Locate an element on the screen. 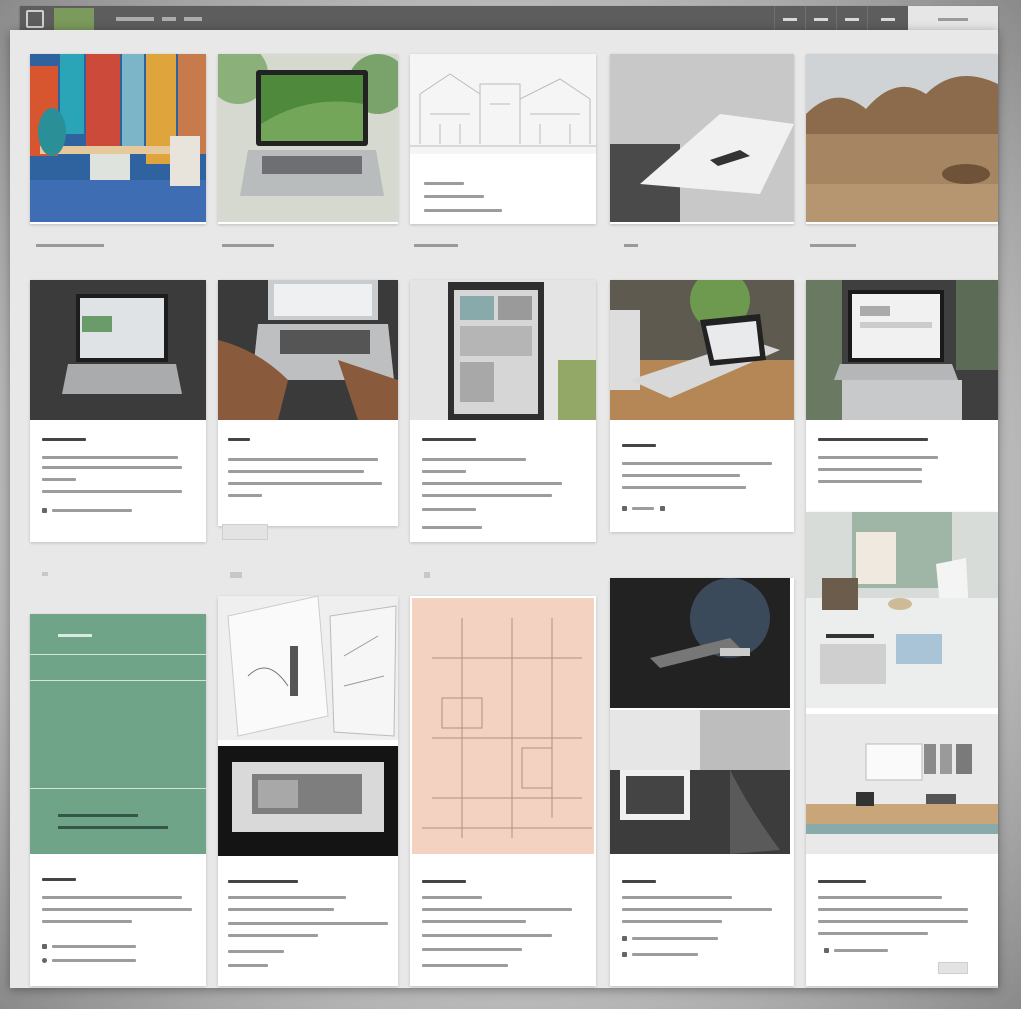 This screenshot has width=1021, height=1009. desk-tablet-photo is located at coordinates (702, 350).